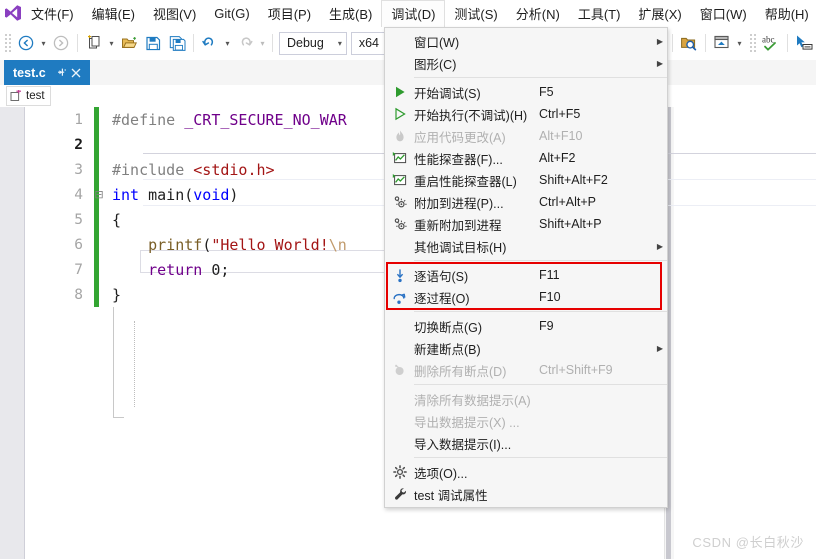 This screenshot has width=816, height=559. What do you see at coordinates (61, 73) in the screenshot?
I see `pin-icon` at bounding box center [61, 73].